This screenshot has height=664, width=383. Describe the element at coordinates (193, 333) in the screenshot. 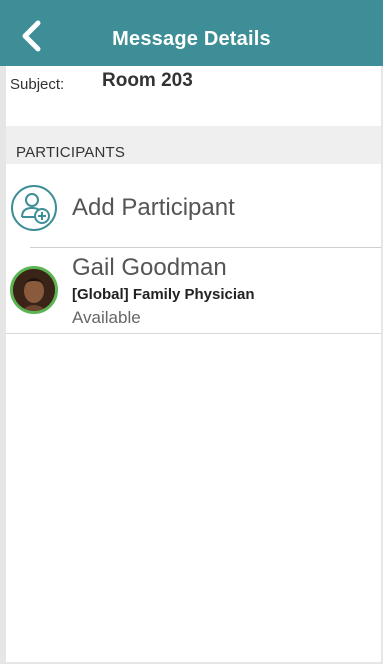

I see `divider` at that location.